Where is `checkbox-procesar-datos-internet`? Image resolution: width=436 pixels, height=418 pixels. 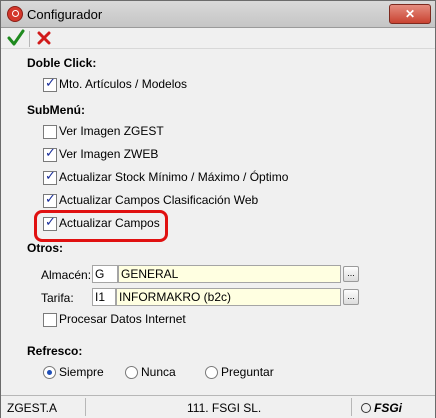 checkbox-procesar-datos-internet is located at coordinates (50, 320).